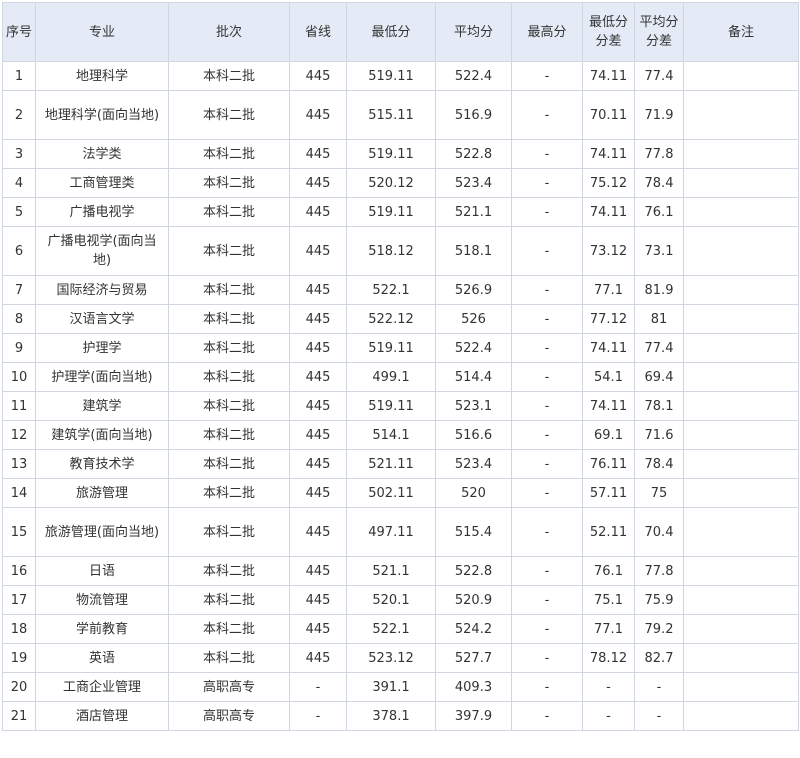 This screenshot has height=758, width=800. What do you see at coordinates (473, 183) in the screenshot?
I see `cell-avg-score: 523.4` at bounding box center [473, 183].